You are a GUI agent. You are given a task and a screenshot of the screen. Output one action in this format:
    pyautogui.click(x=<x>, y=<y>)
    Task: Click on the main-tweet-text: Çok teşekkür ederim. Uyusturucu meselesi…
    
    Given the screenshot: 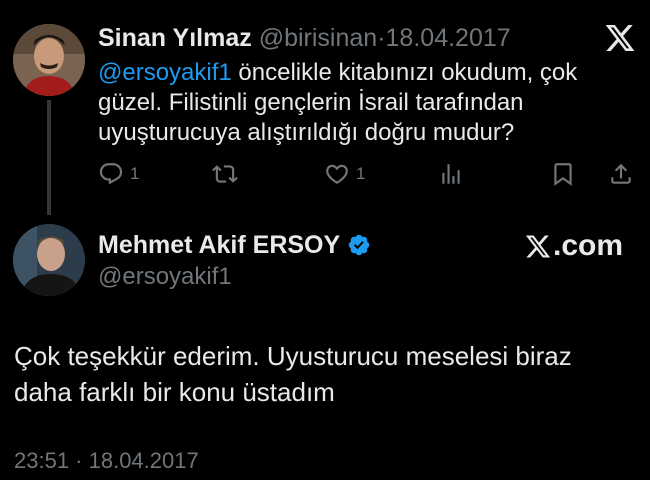 What is the action you would take?
    pyautogui.click(x=293, y=374)
    